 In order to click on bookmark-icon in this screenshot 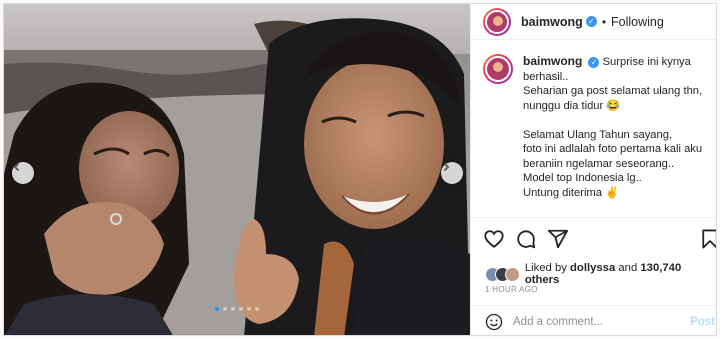, I will do `click(709, 239)`.